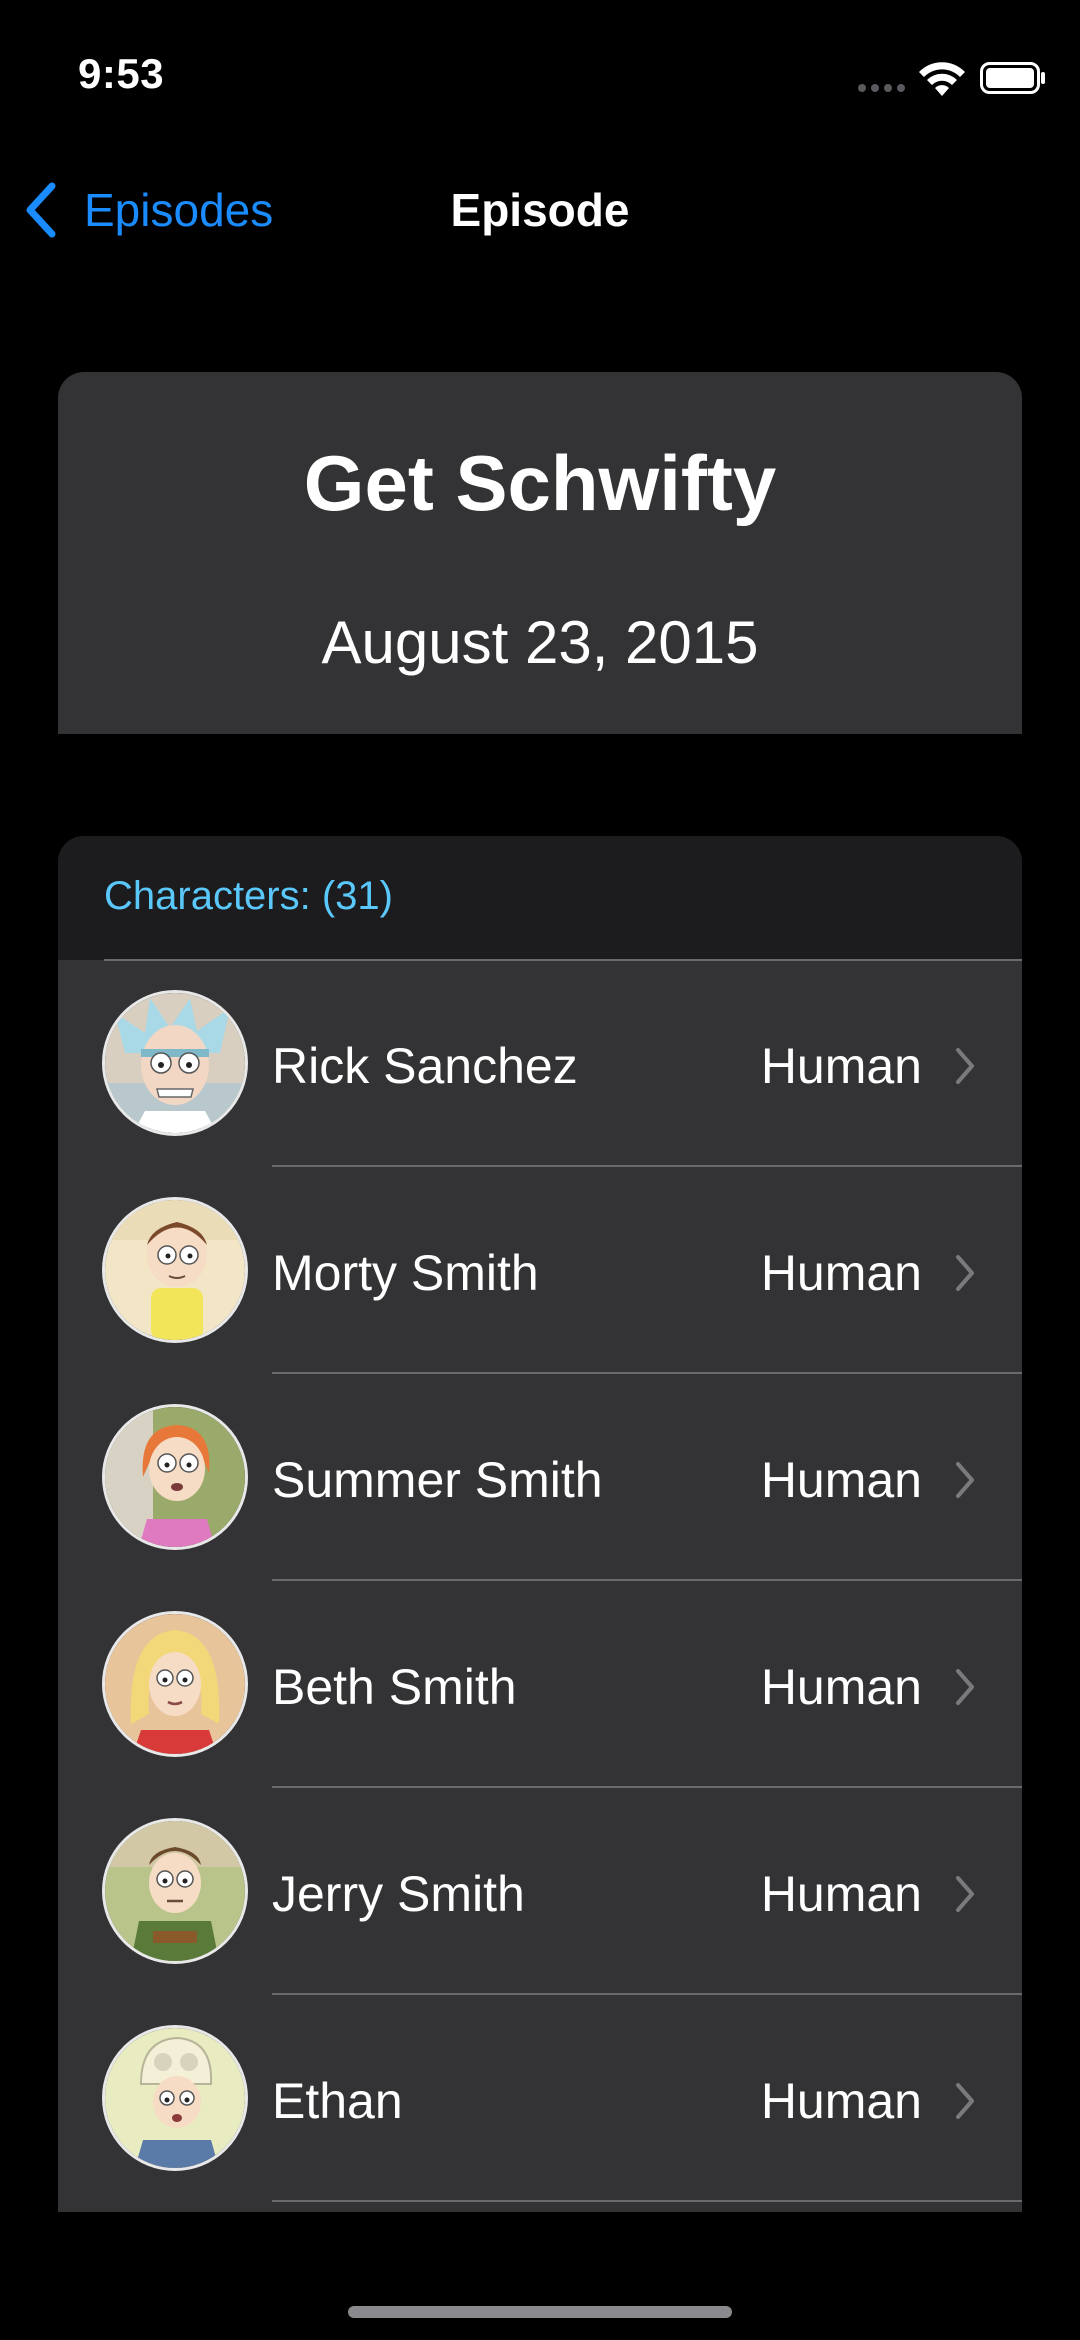 This screenshot has height=2340, width=1080. Describe the element at coordinates (394, 1687) in the screenshot. I see `character-name: Beth Smith` at that location.